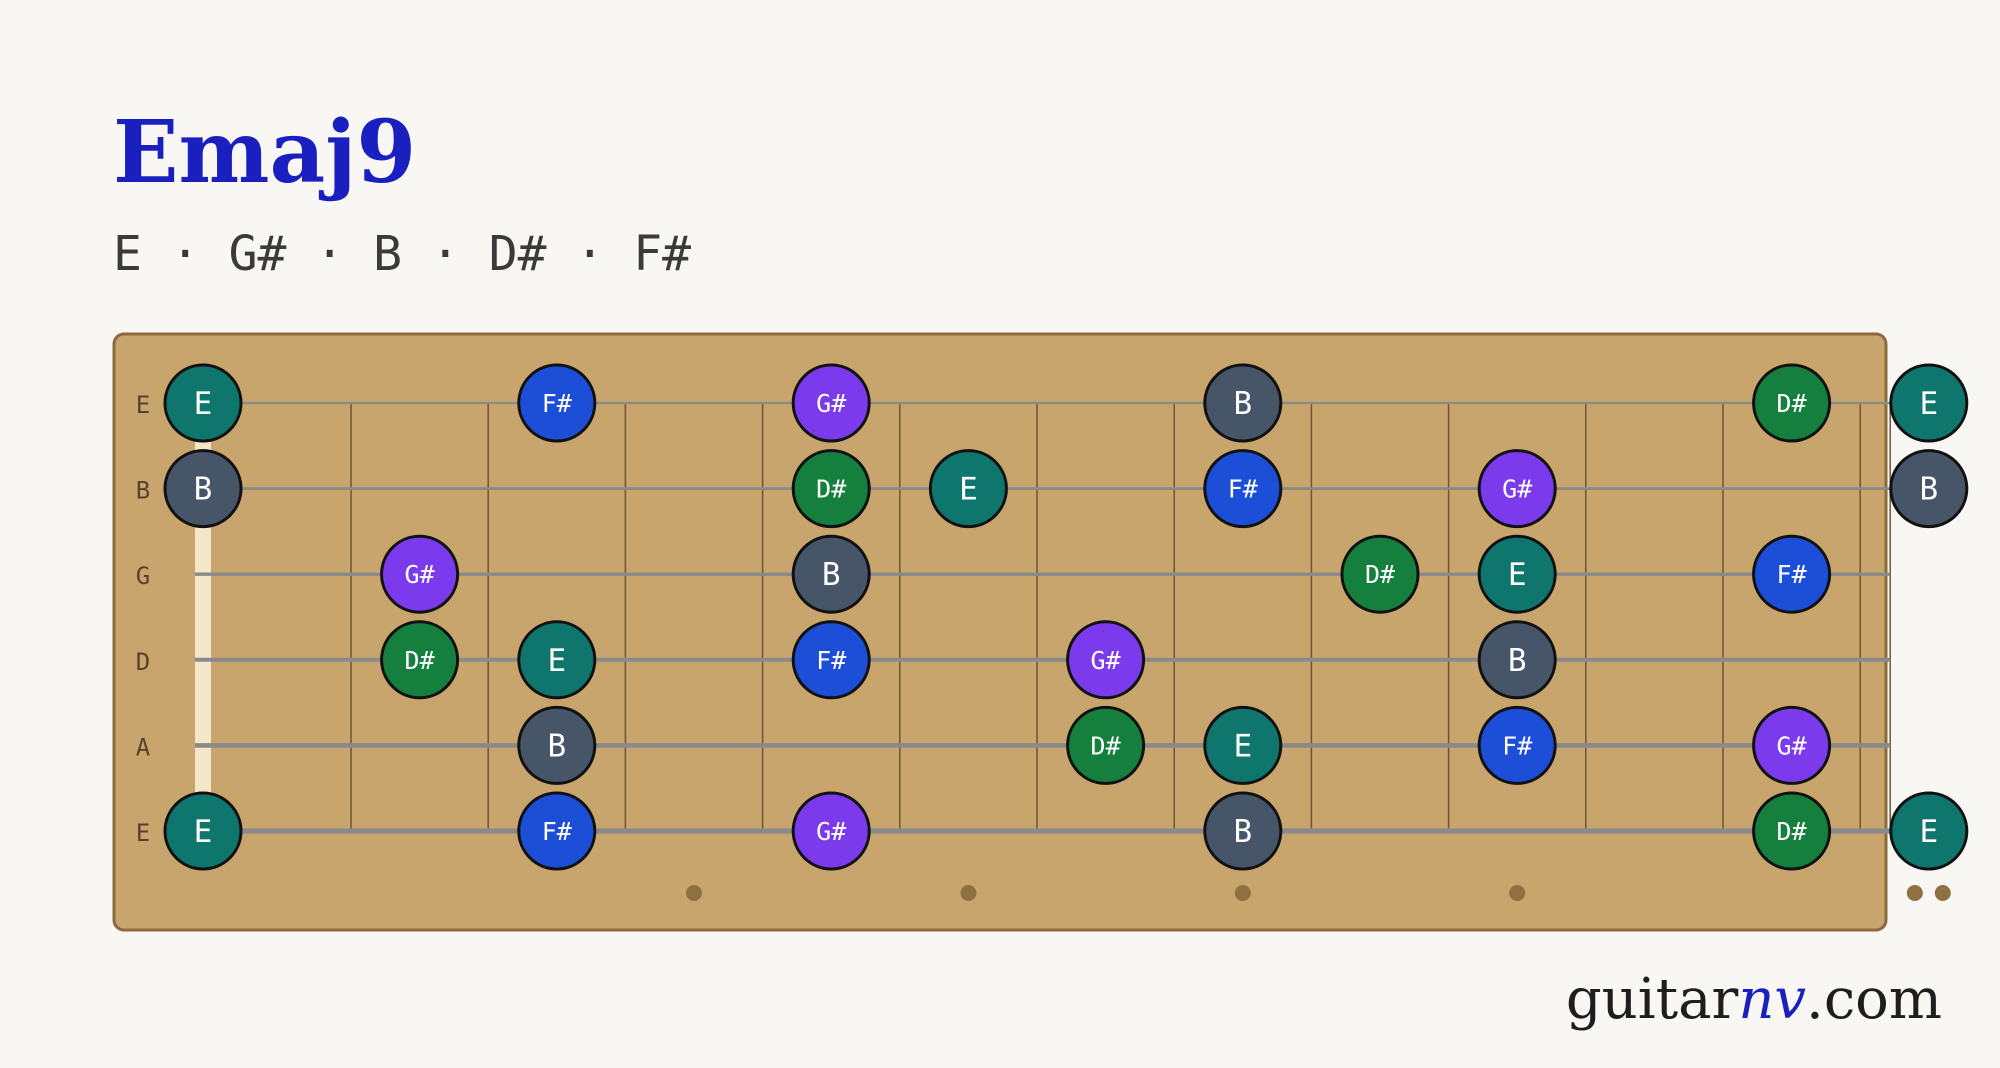  Describe the element at coordinates (143, 747) in the screenshot. I see `string-label: A` at that location.